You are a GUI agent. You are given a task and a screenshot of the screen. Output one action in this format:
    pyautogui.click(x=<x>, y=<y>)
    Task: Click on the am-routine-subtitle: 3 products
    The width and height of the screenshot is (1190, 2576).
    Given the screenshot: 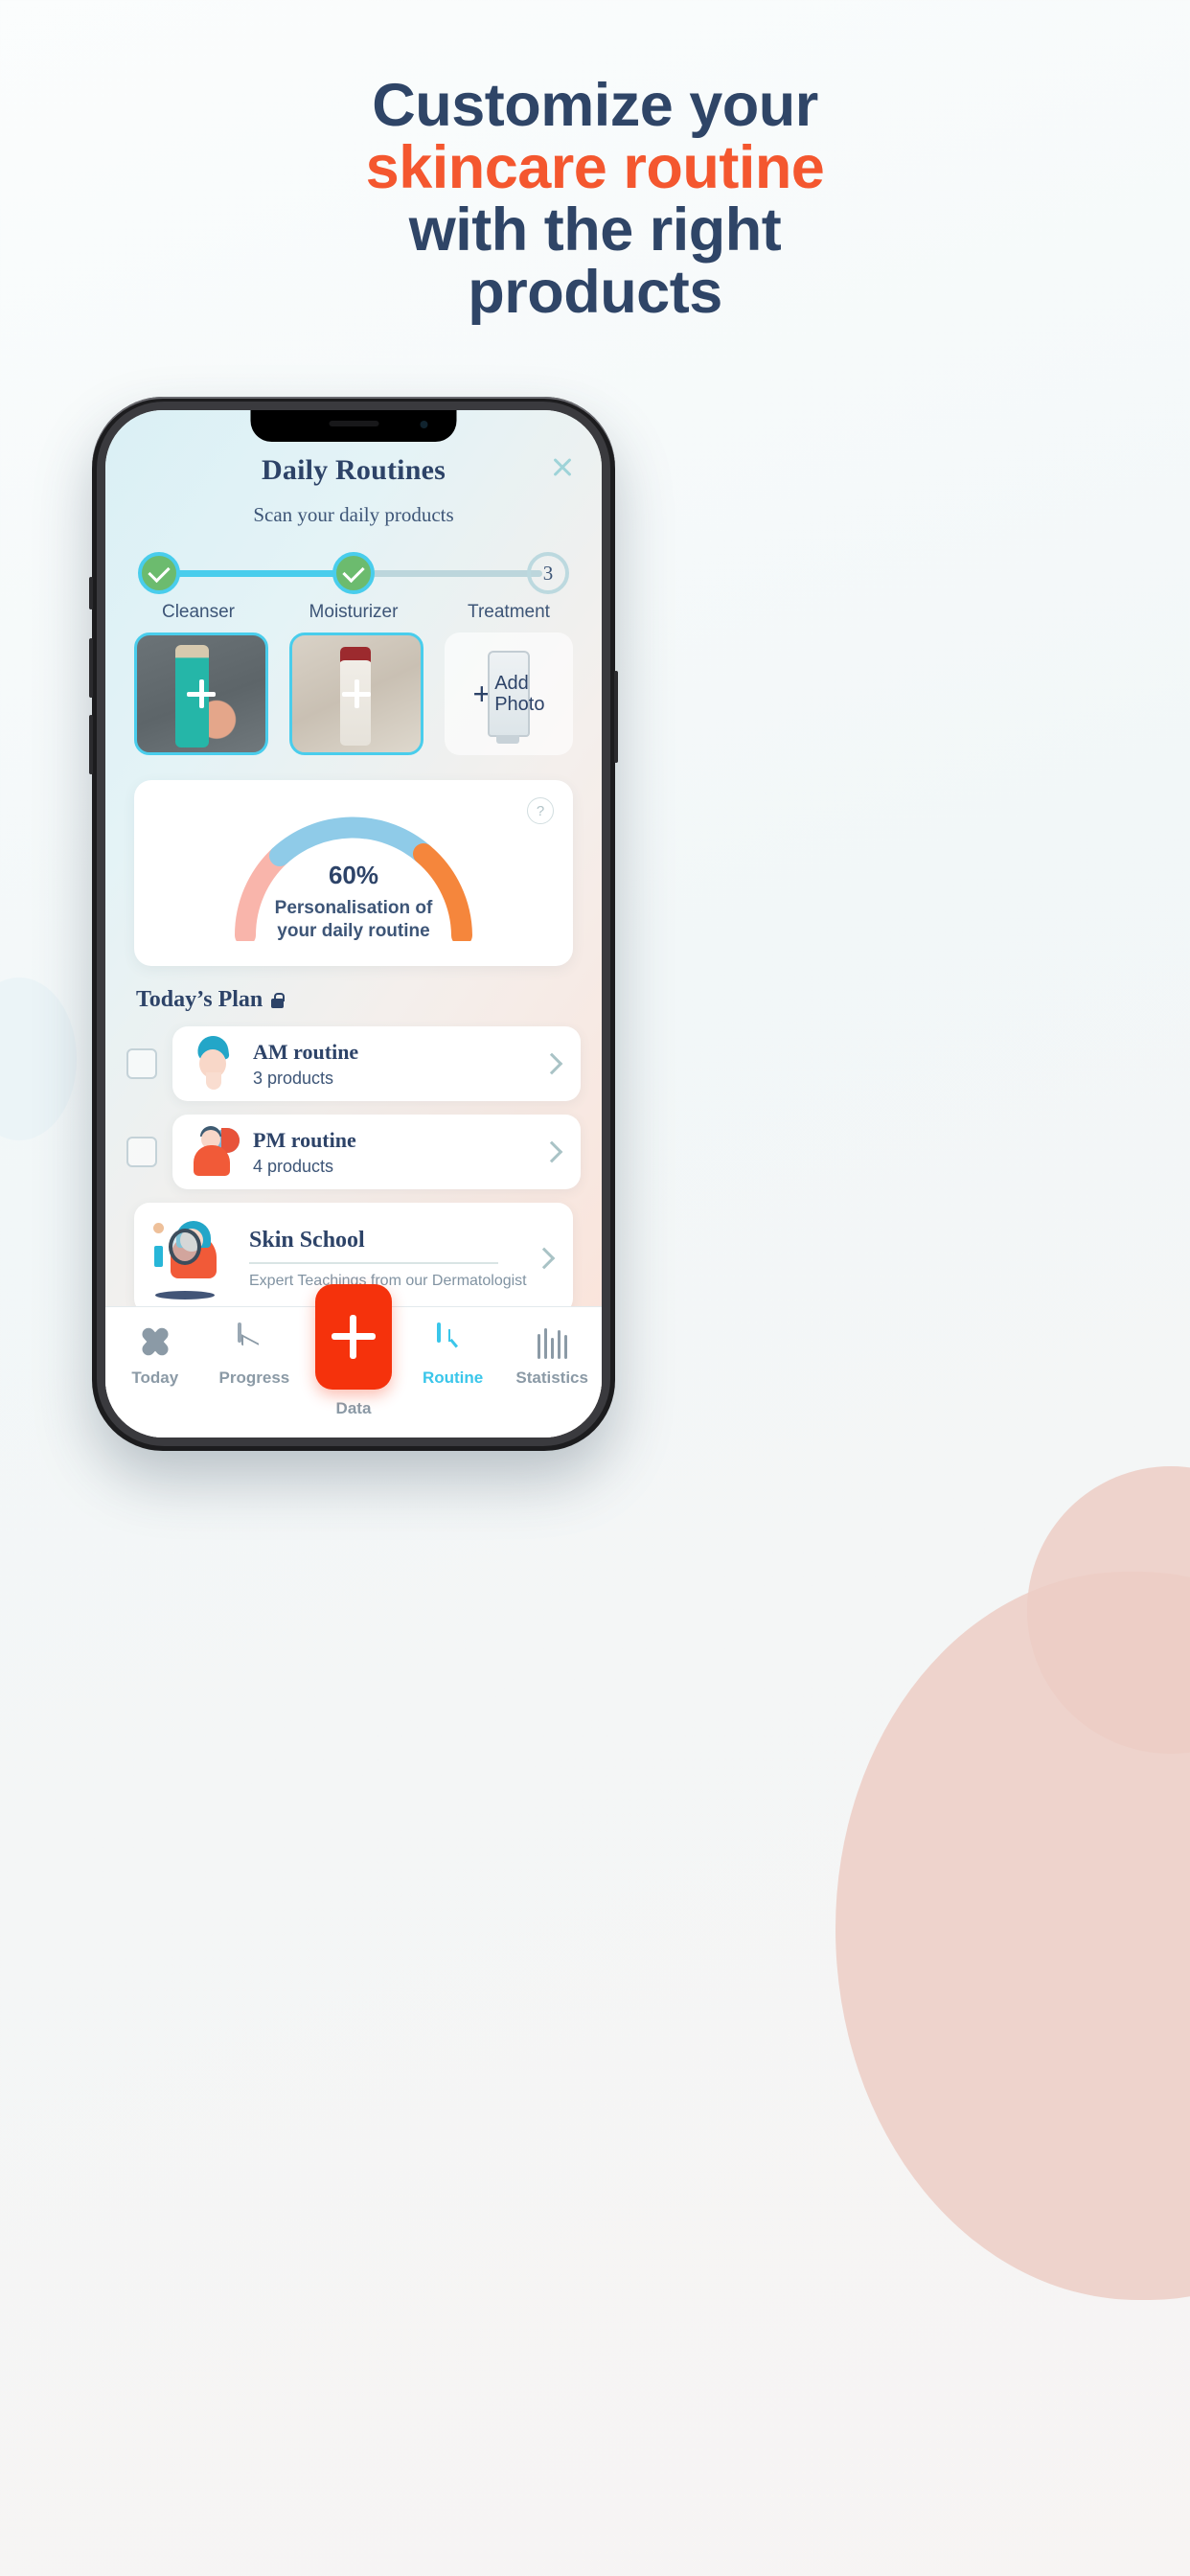 What is the action you would take?
    pyautogui.click(x=294, y=1078)
    